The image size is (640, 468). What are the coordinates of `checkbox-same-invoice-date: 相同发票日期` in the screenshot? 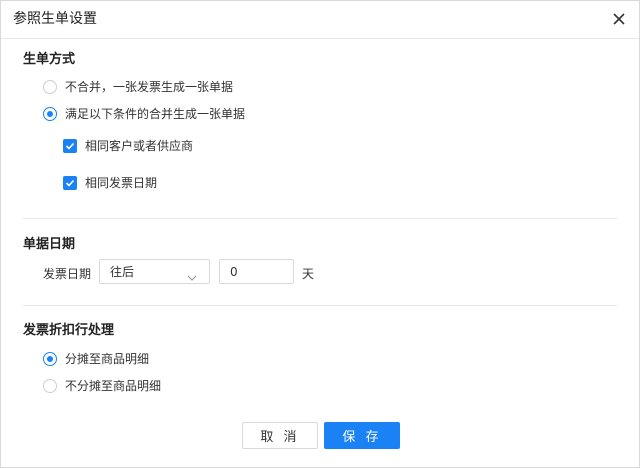 It's located at (110, 183).